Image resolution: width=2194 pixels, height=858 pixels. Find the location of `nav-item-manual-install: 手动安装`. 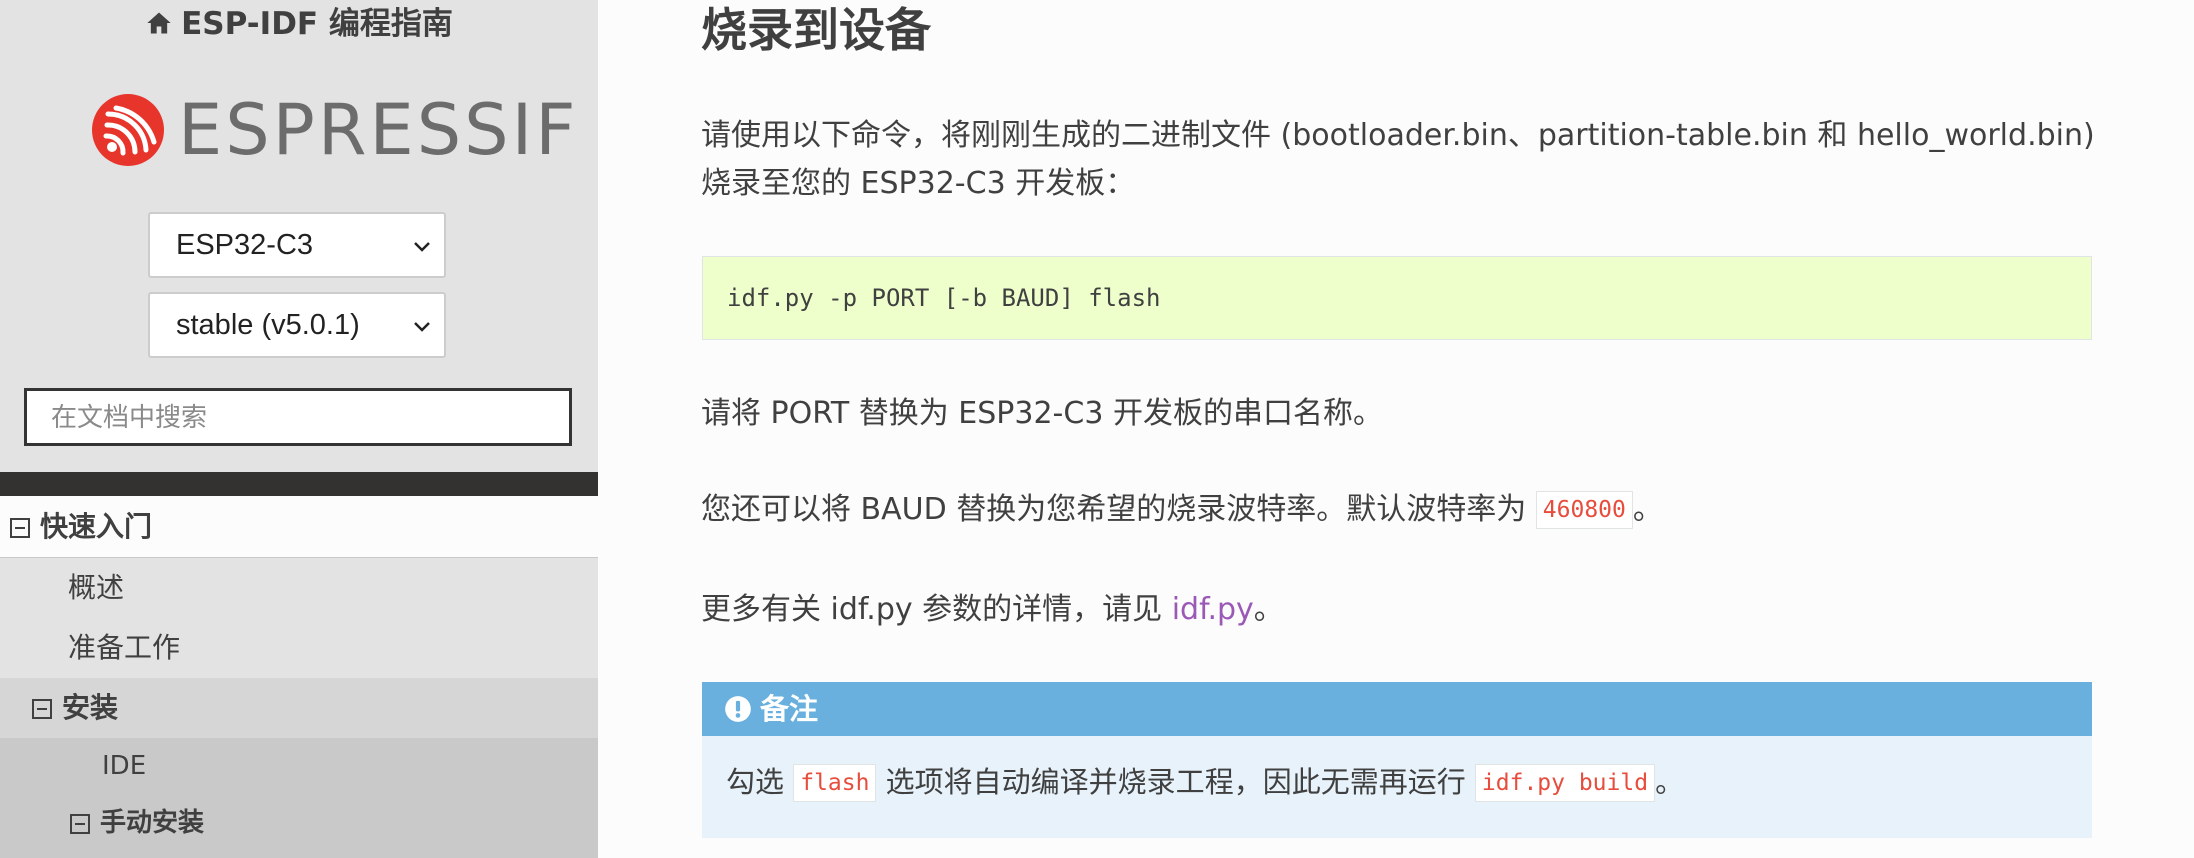

nav-item-manual-install: 手动安装 is located at coordinates (299, 826).